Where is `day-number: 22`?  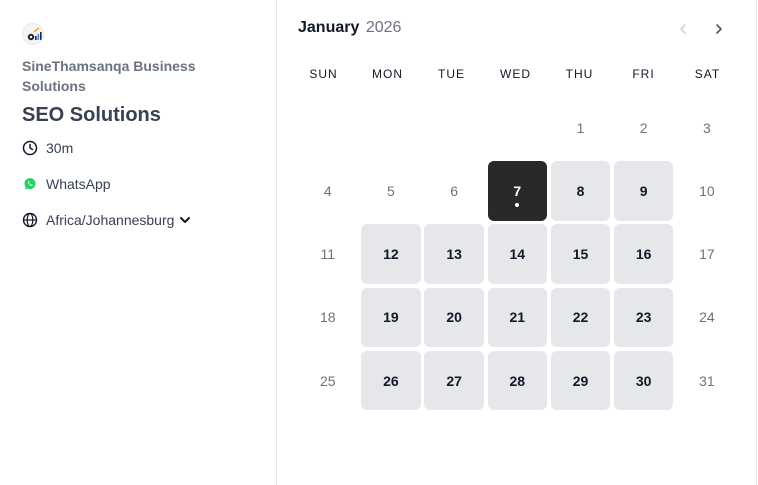 day-number: 22 is located at coordinates (580, 317).